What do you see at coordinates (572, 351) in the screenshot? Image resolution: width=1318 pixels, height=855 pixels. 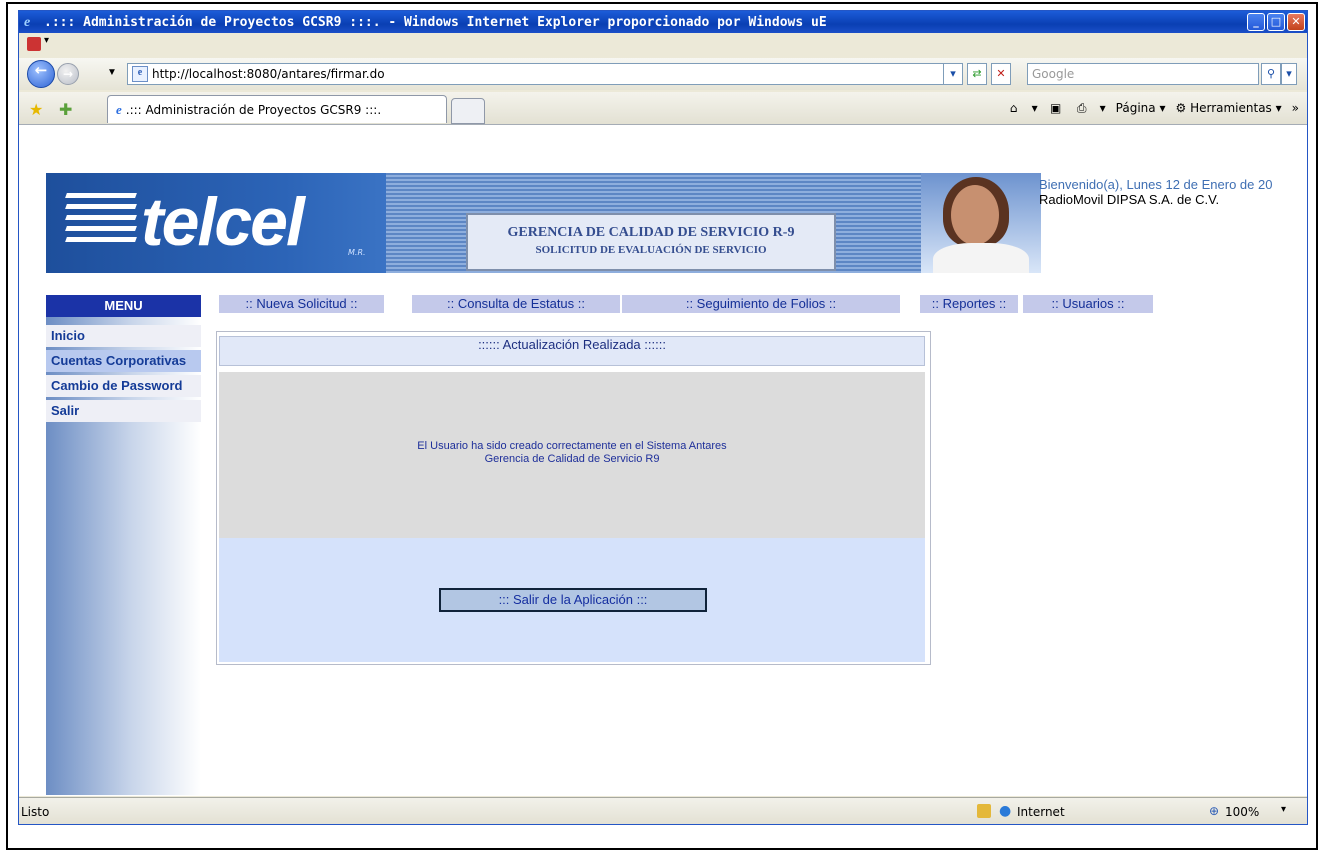 I see `result-header: :::::: Actualización Realizada ::::::` at bounding box center [572, 351].